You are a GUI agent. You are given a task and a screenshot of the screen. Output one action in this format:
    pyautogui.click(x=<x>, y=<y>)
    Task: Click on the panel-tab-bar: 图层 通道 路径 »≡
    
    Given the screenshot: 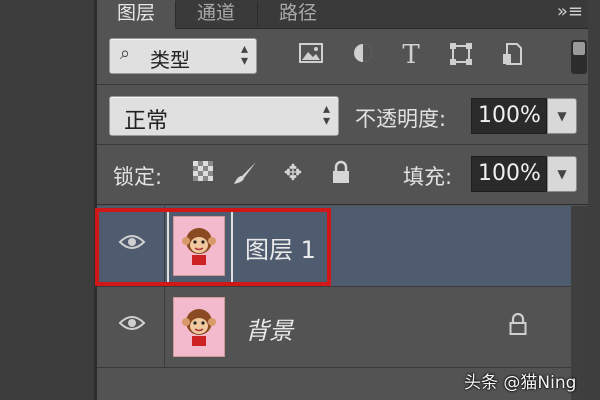 What is the action you would take?
    pyautogui.click(x=343, y=14)
    